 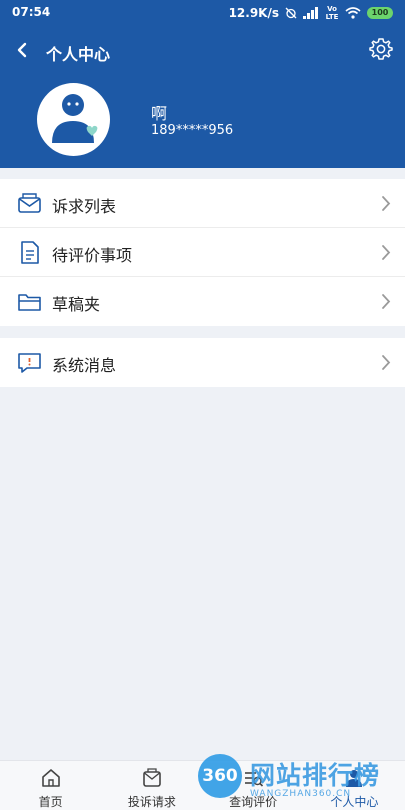 What do you see at coordinates (253, 802) in the screenshot?
I see `tab-label: 查询评价` at bounding box center [253, 802].